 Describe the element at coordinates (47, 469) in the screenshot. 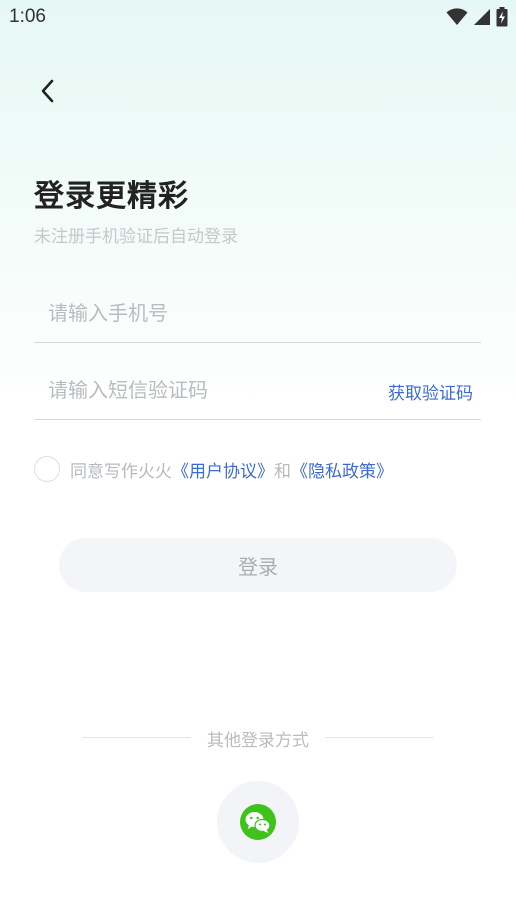

I see `agreement-checkbox` at that location.